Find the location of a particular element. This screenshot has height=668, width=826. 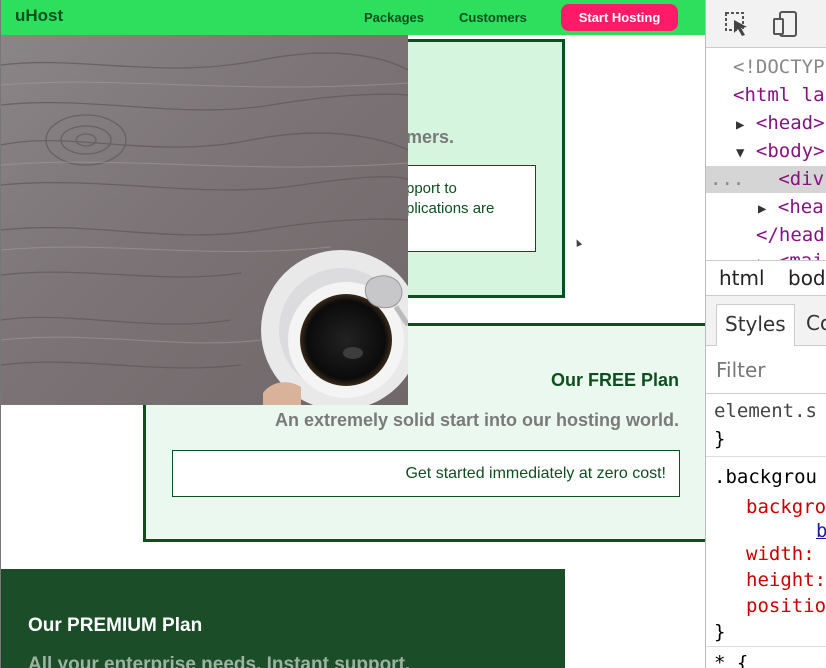

element-style-selector: element.s is located at coordinates (765, 411).